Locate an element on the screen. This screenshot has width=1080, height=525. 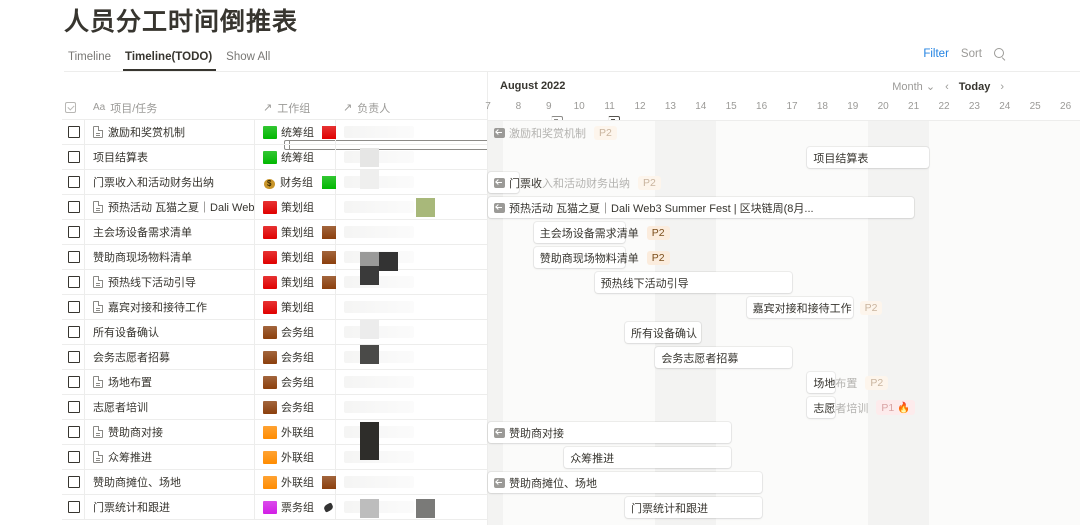
task-name-cell: 会务志愿者招募 is located at coordinates (170, 357).